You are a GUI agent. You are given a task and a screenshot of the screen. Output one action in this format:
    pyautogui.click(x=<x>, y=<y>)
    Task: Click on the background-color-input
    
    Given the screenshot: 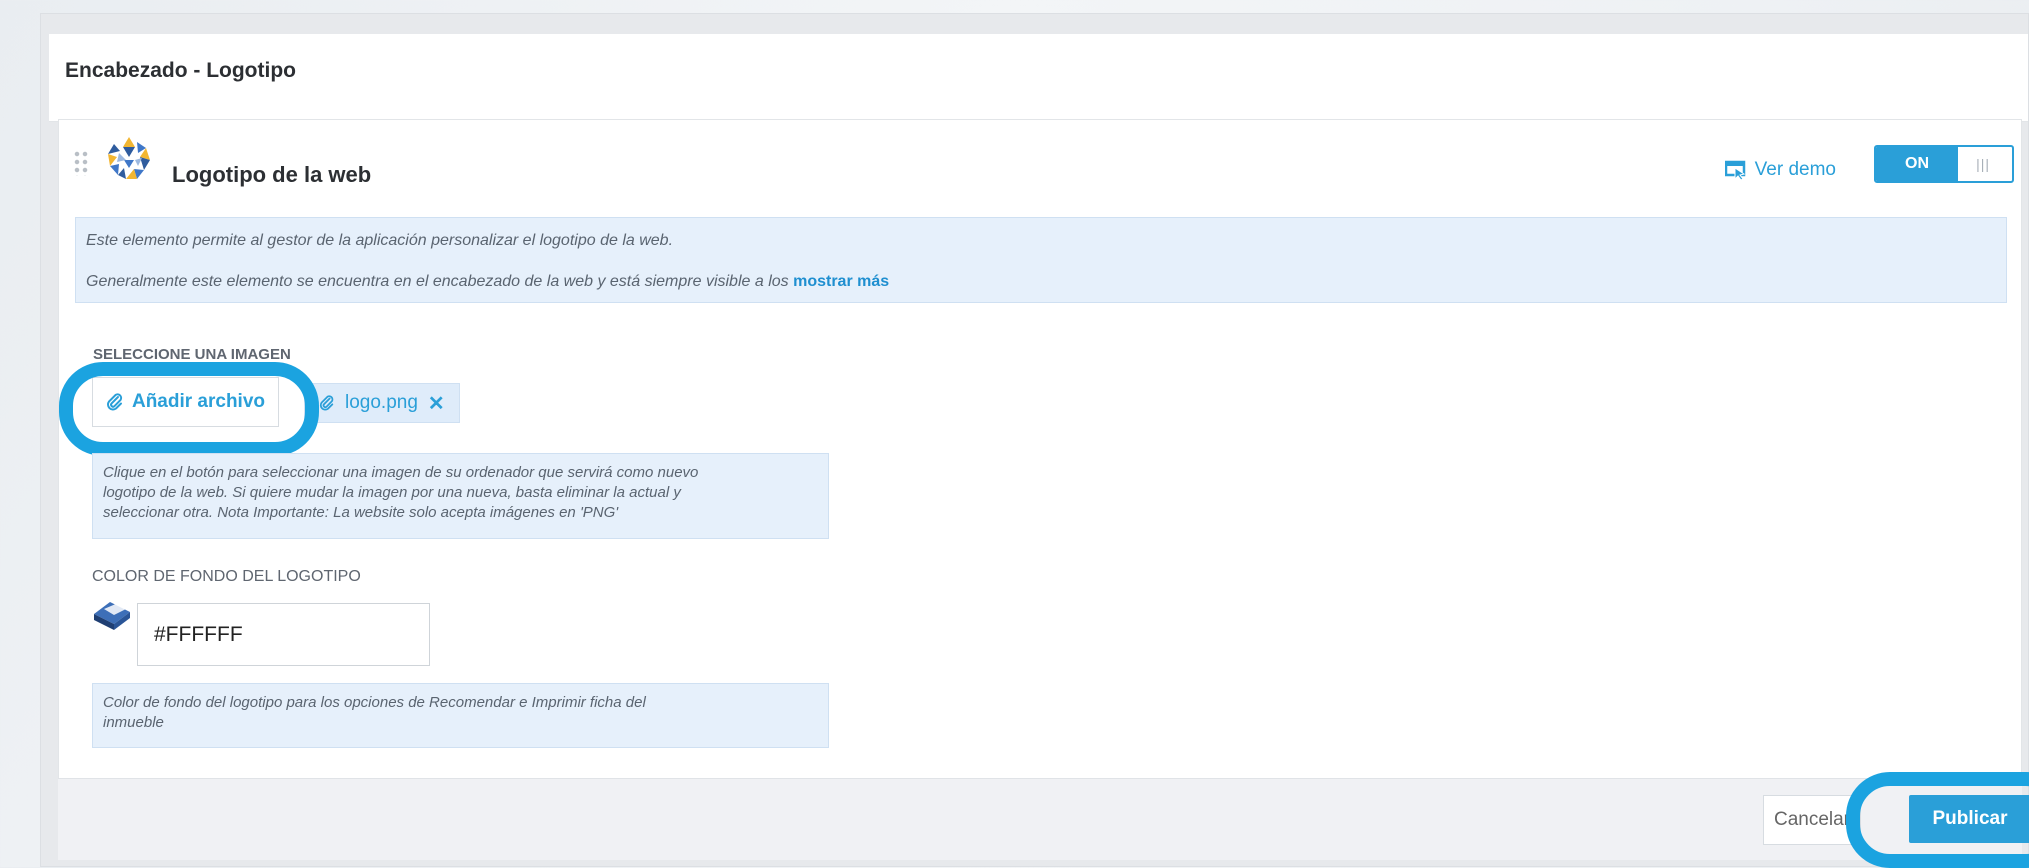 What is the action you would take?
    pyautogui.click(x=283, y=634)
    